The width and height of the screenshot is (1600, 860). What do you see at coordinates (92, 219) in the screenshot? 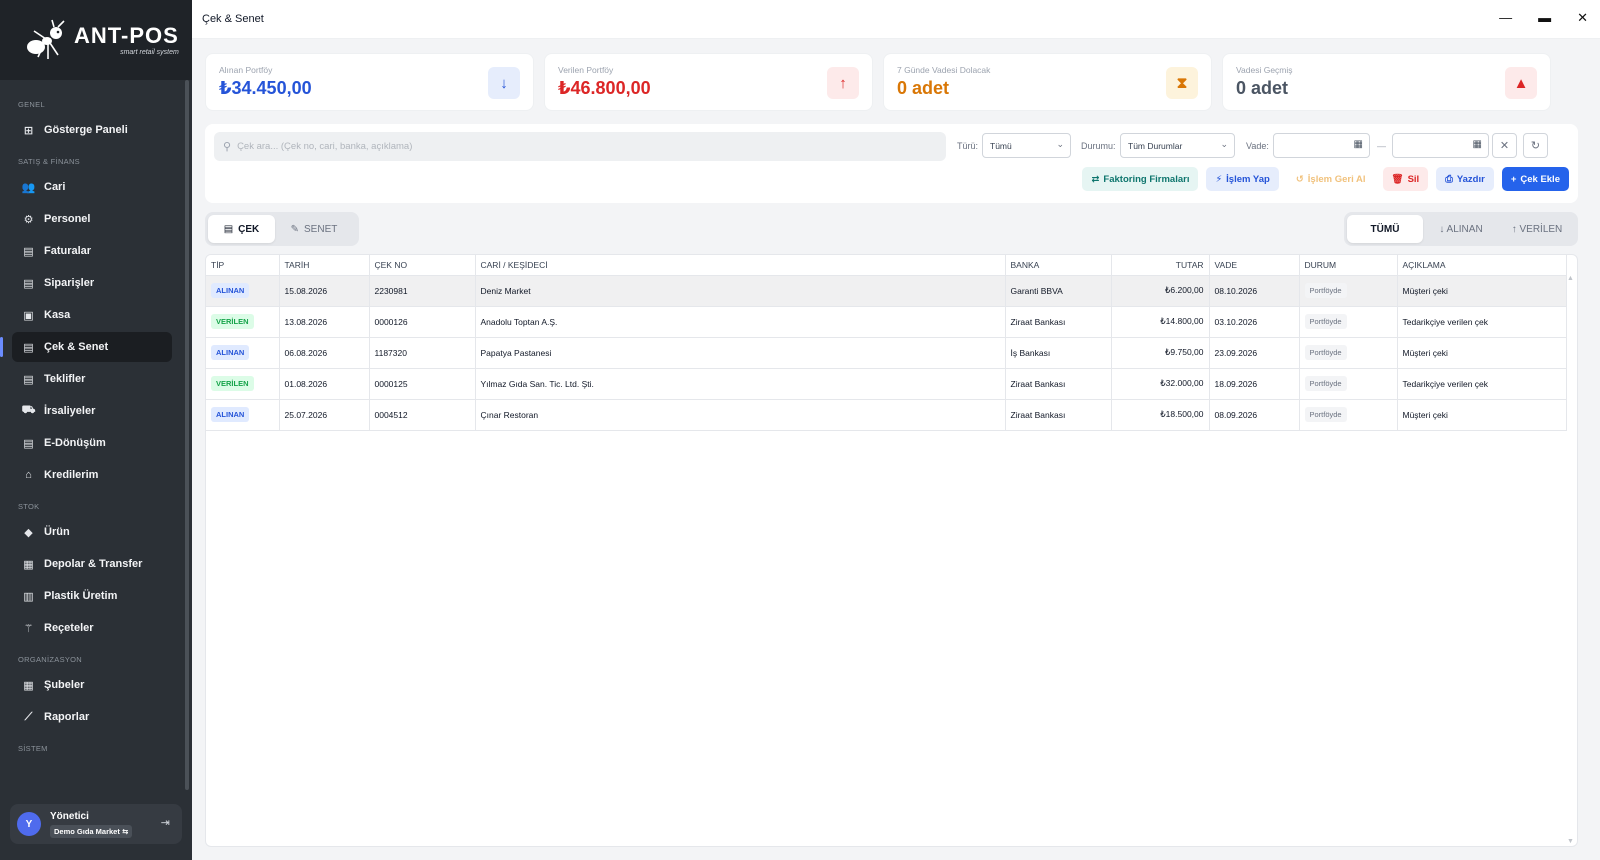
I see `sidebar-item: ⚙ Personel` at bounding box center [92, 219].